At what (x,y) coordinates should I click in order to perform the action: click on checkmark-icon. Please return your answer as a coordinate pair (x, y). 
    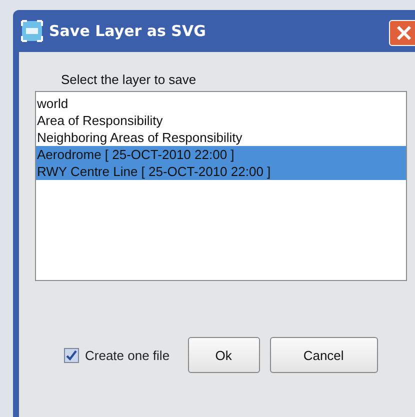
    Looking at the image, I should click on (71, 355).